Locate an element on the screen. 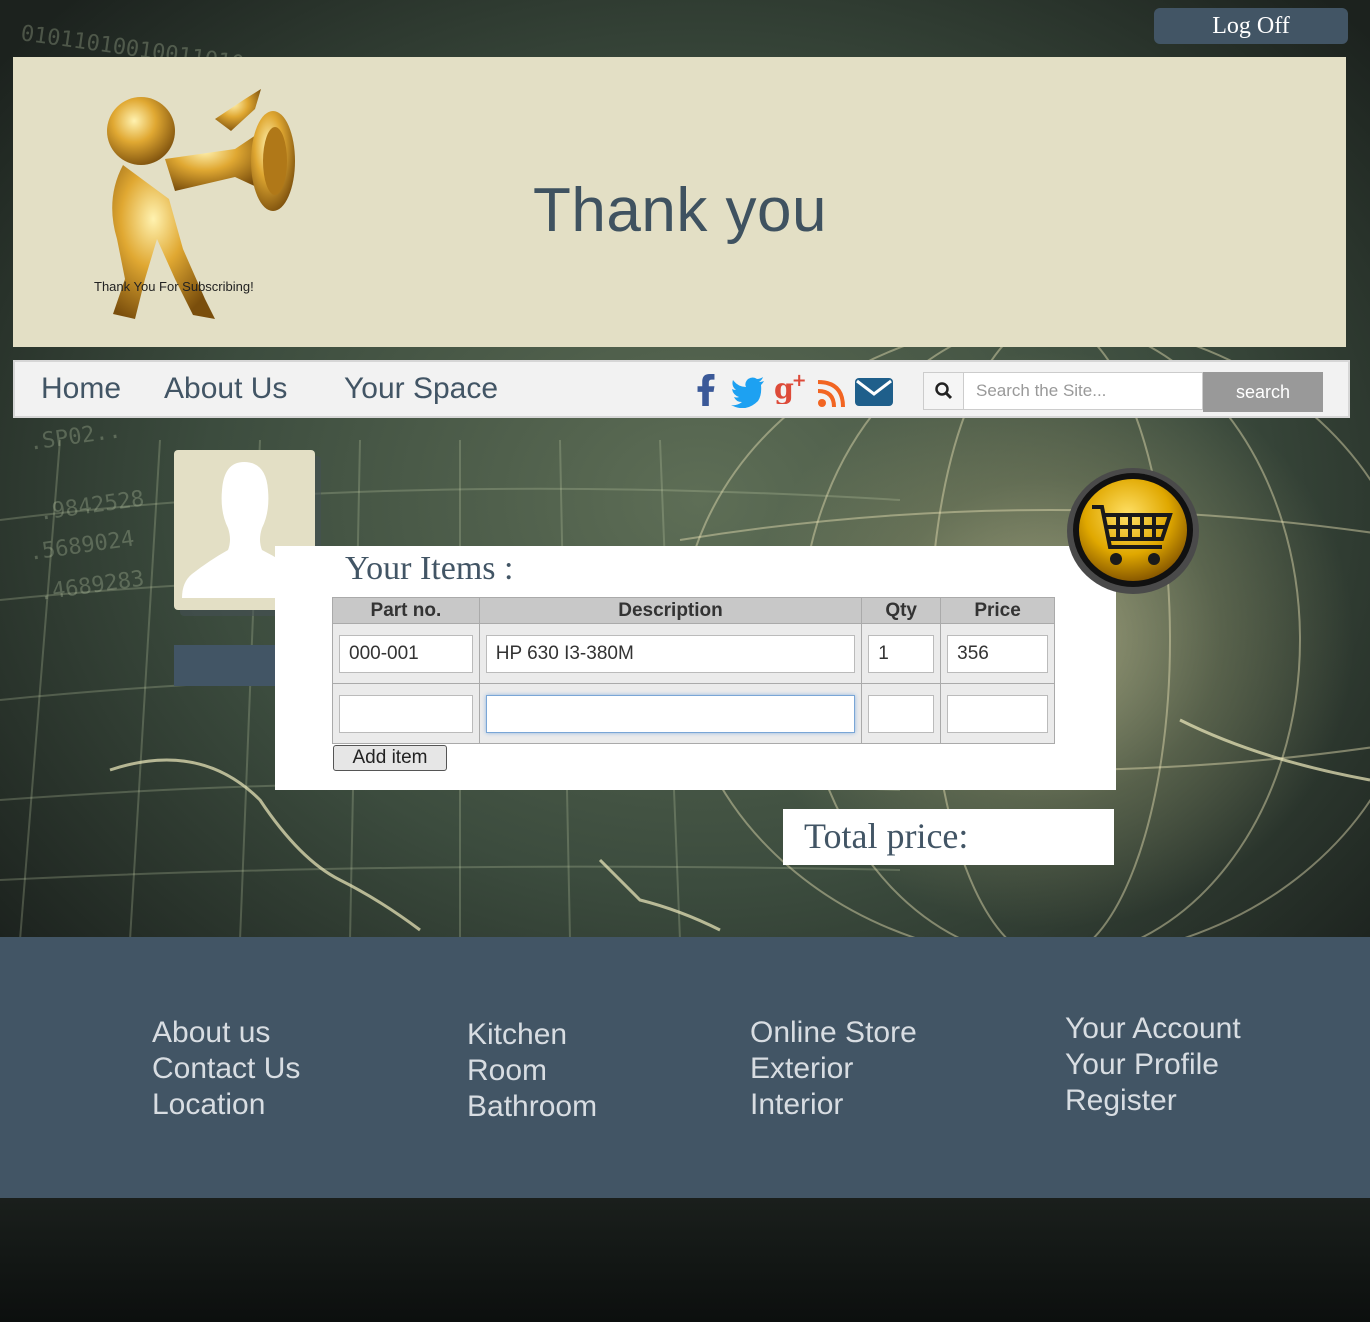 The image size is (1370, 1322). footer-column-rooms: Kitchen Room Bathroom is located at coordinates (532, 1071).